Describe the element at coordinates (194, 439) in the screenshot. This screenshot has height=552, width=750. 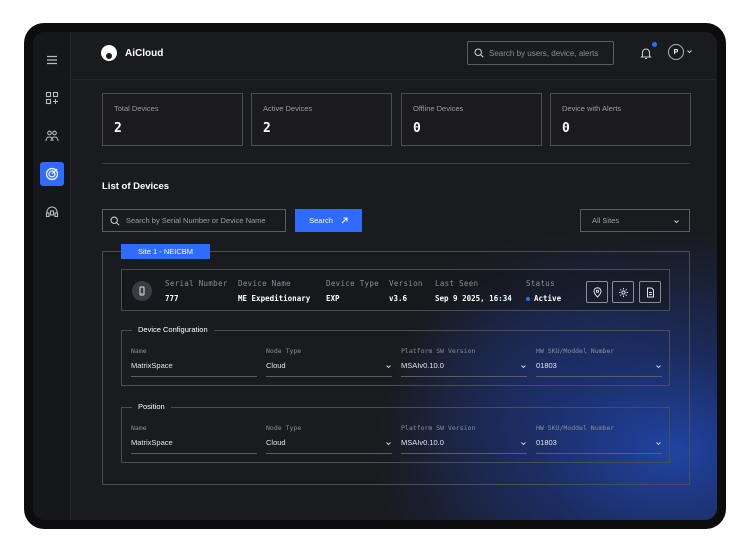
I see `position-name-field: Name MatrixSpace` at that location.